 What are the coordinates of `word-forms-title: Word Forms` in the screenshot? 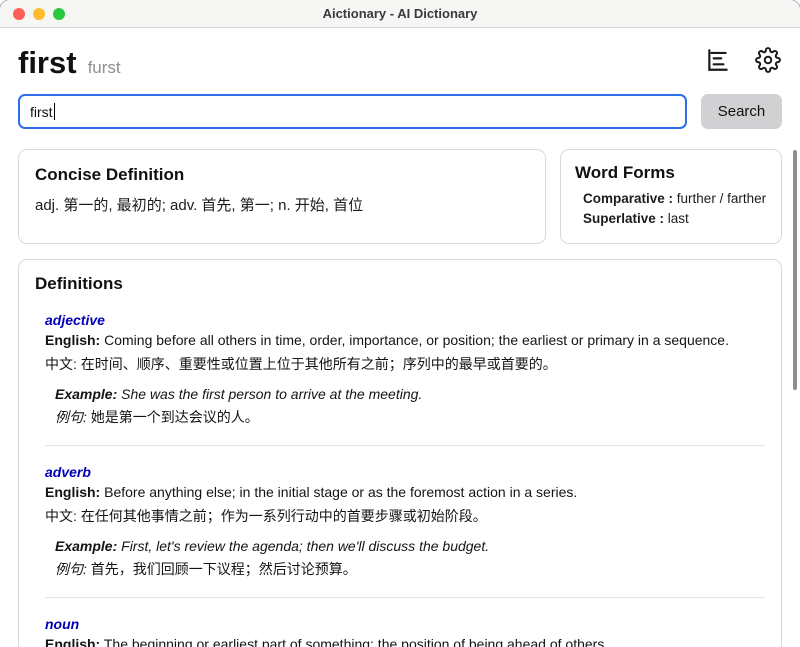 It's located at (625, 172).